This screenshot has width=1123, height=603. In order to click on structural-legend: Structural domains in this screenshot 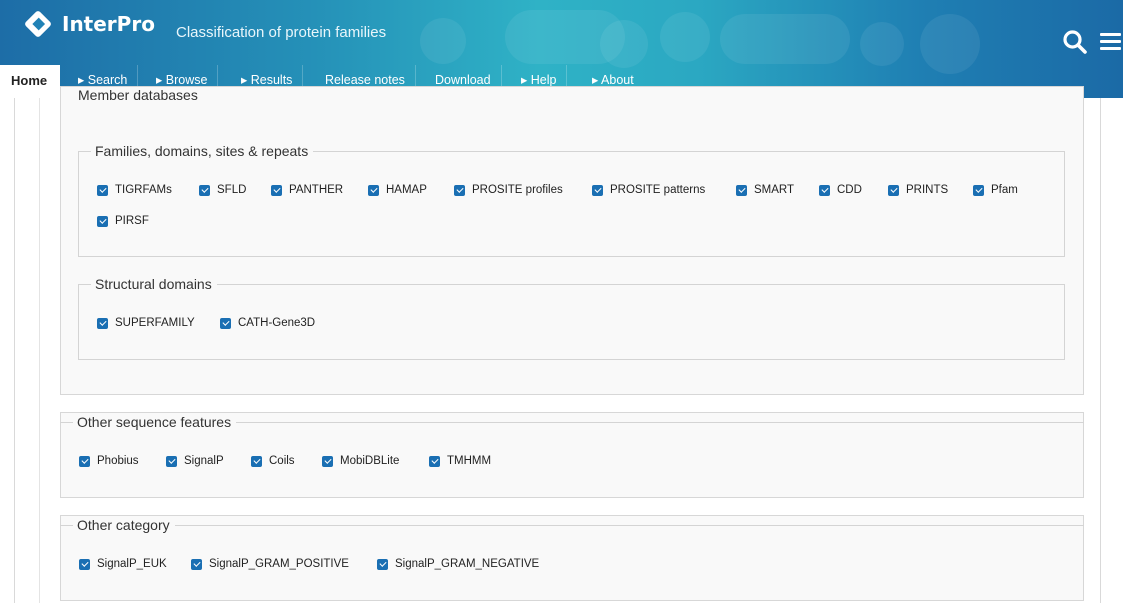, I will do `click(154, 284)`.